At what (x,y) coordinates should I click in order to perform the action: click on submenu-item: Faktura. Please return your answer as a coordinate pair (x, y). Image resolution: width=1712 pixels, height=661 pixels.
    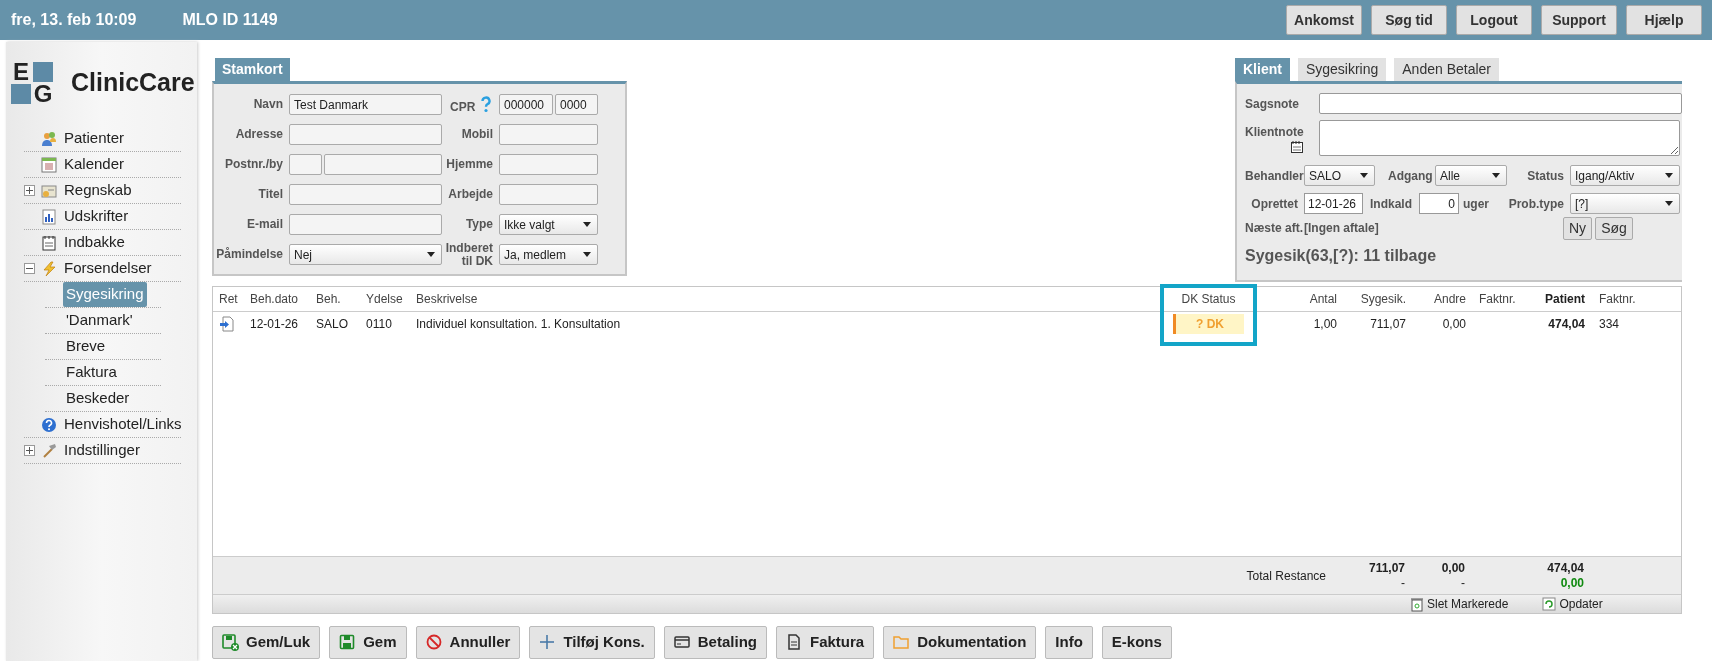
    Looking at the image, I should click on (91, 372).